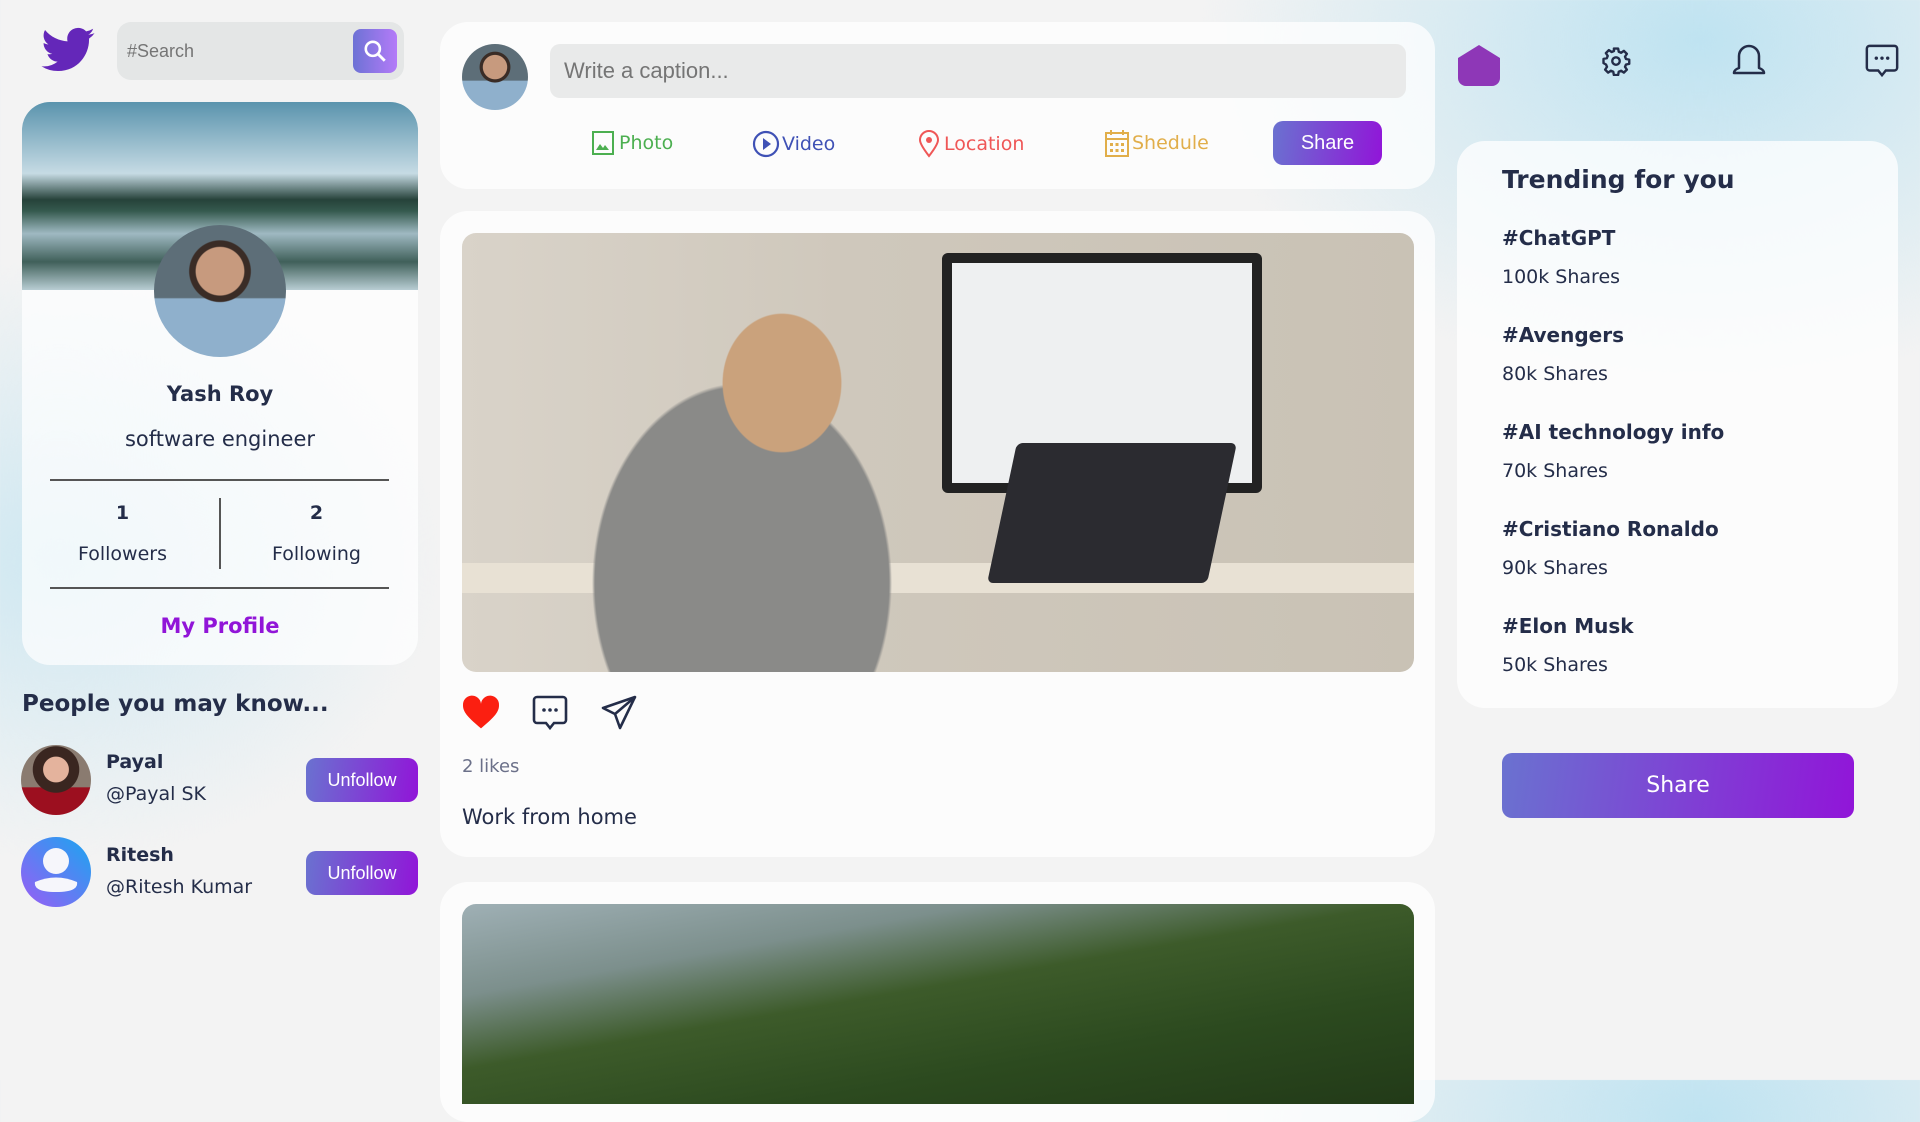 The width and height of the screenshot is (1920, 1122). Describe the element at coordinates (220, 394) in the screenshot. I see `profile-name: Yash Roy` at that location.